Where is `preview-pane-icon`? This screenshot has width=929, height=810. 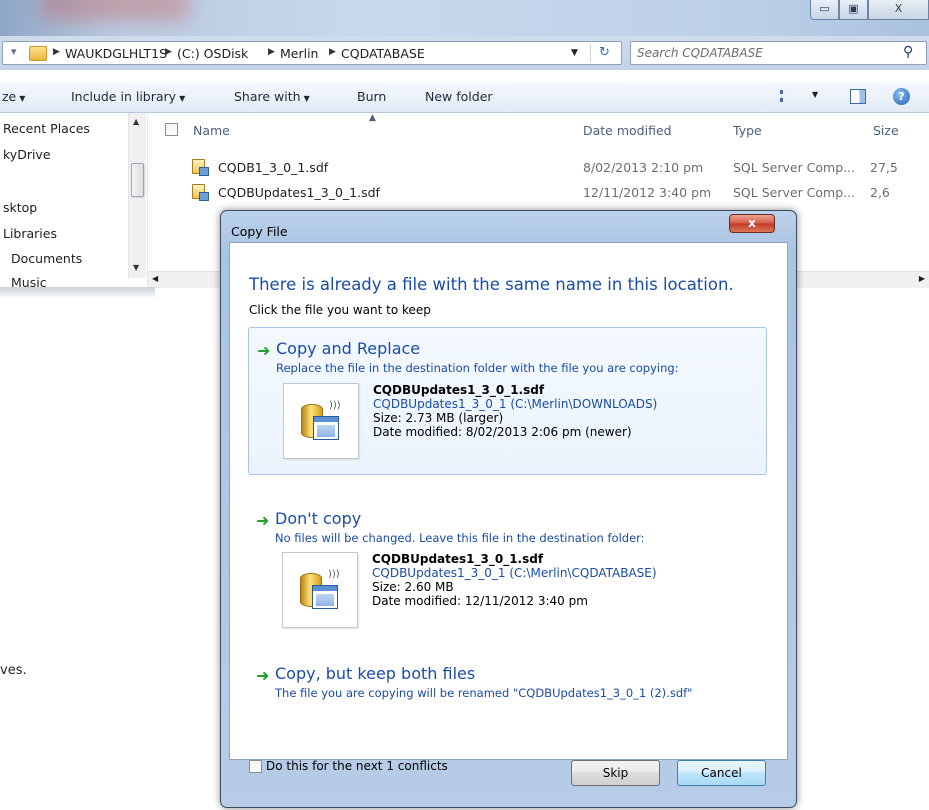 preview-pane-icon is located at coordinates (858, 96).